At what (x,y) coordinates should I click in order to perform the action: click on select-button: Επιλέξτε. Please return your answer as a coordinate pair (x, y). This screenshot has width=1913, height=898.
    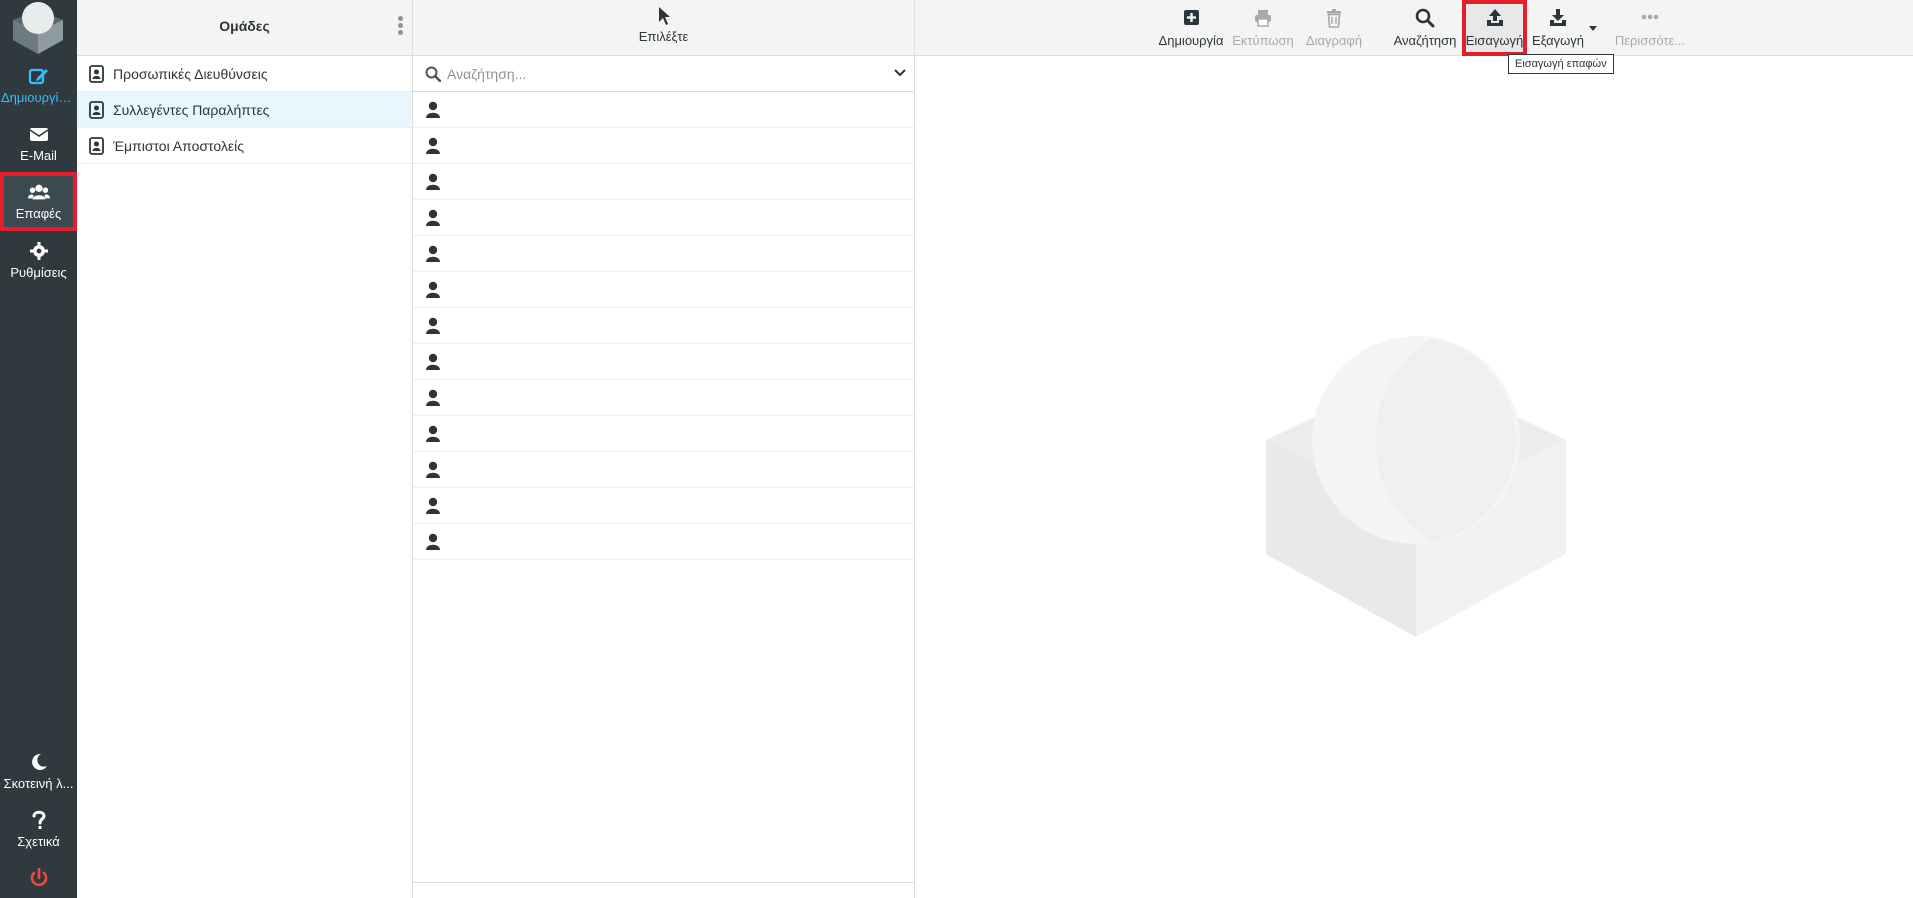
    Looking at the image, I should click on (663, 25).